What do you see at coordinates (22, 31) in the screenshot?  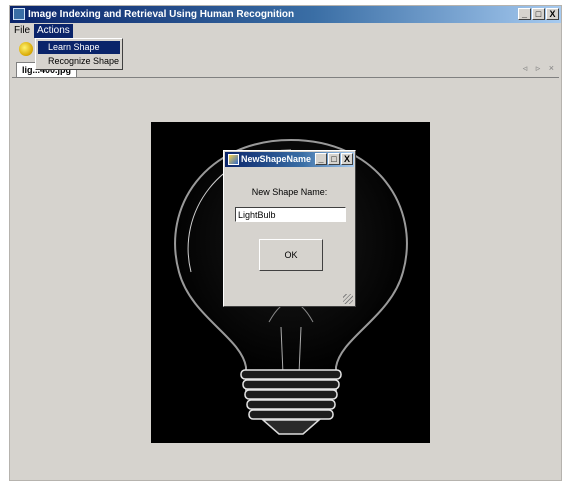 I see `menu-file: File` at bounding box center [22, 31].